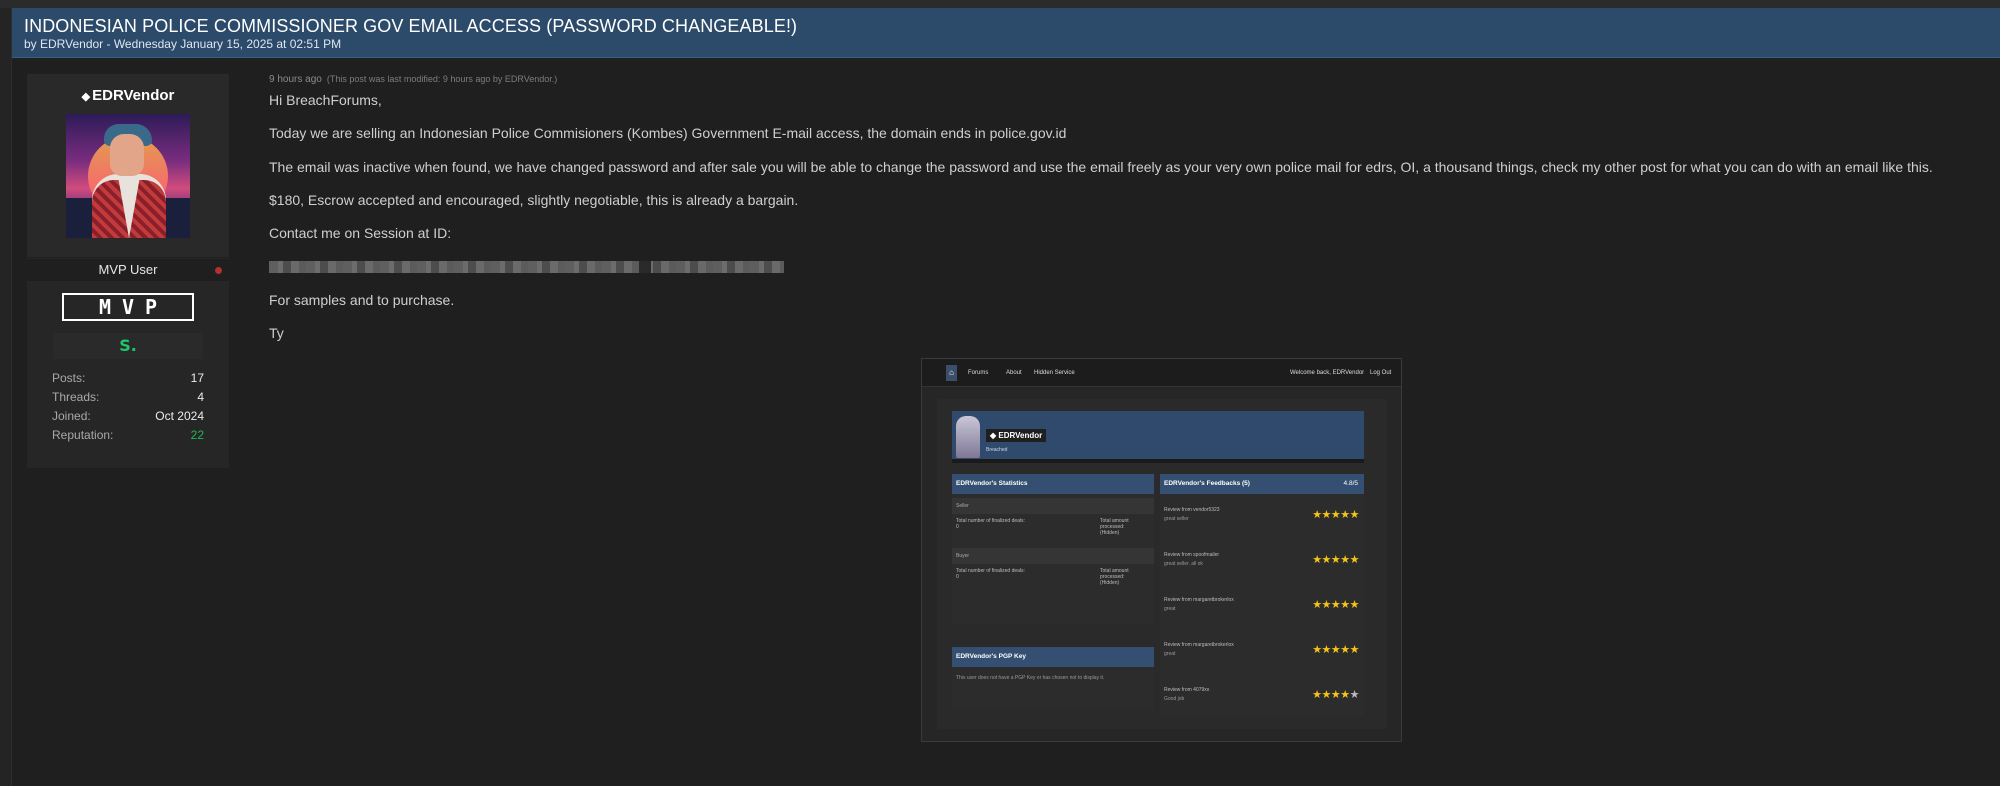 Image resolution: width=2000 pixels, height=786 pixels. I want to click on screenshot-pgp-title: EDRVendor's PGP Key, so click(1053, 657).